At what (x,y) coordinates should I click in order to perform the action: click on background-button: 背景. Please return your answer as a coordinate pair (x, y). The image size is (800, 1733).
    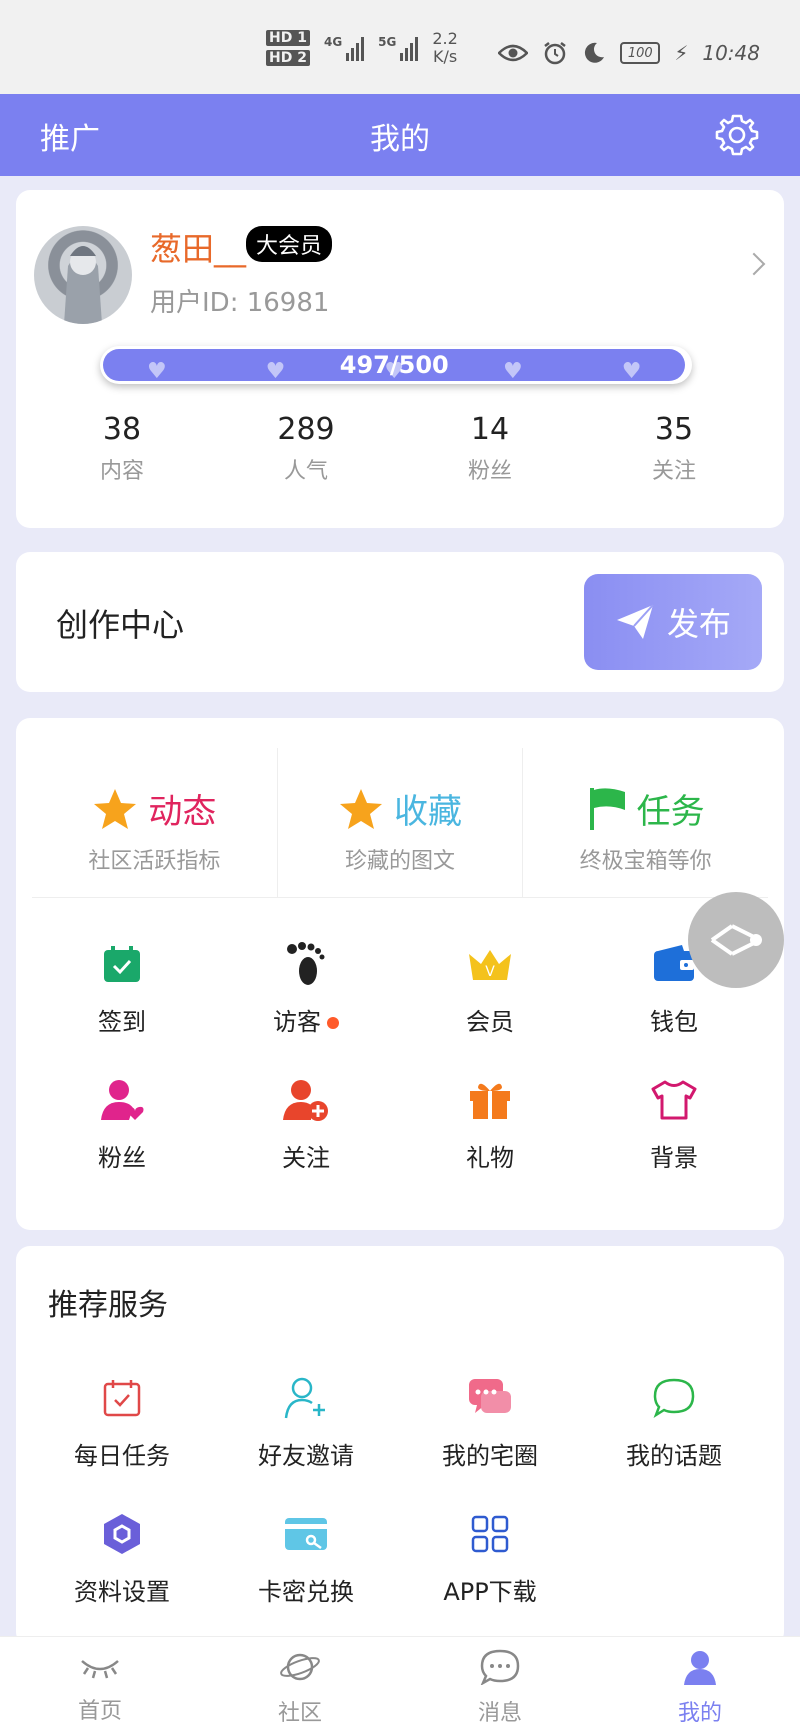
    Looking at the image, I should click on (674, 1122).